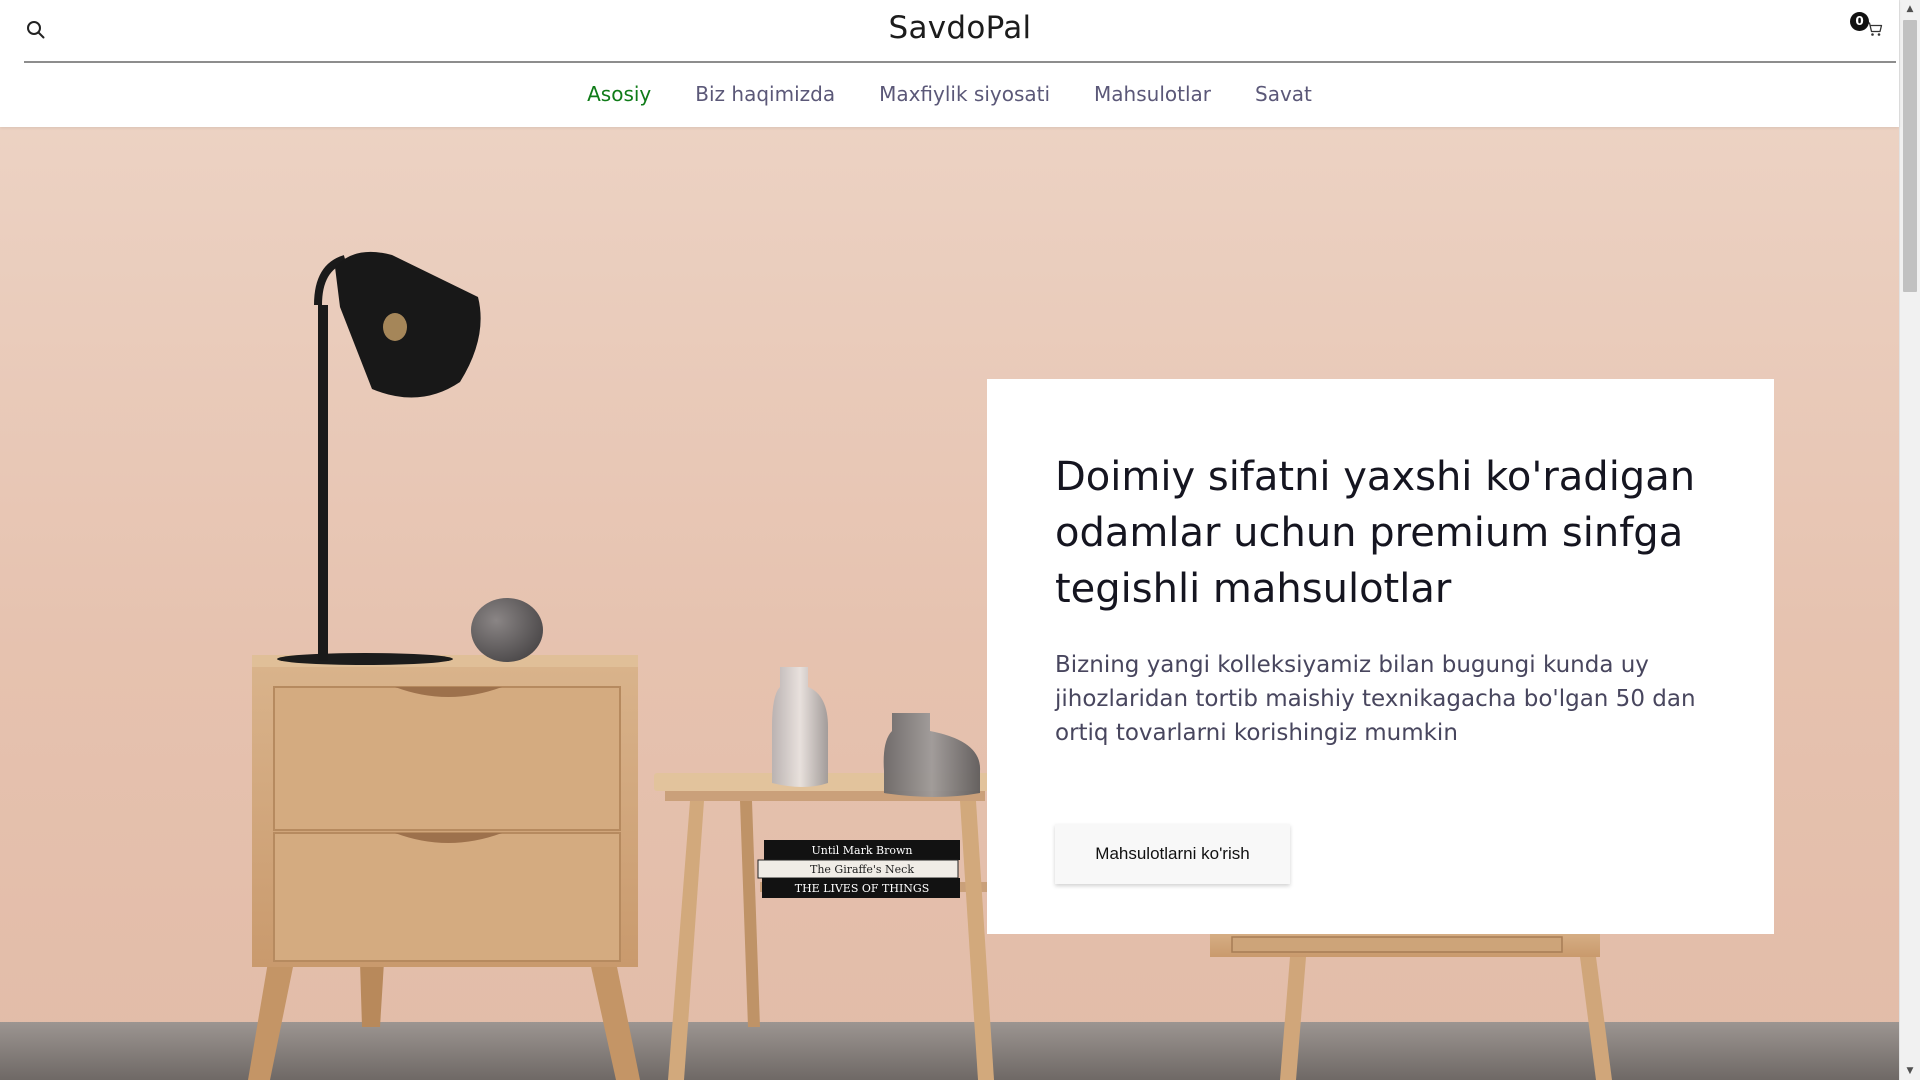  What do you see at coordinates (1910, 156) in the screenshot?
I see `scrollbar-thumb` at bounding box center [1910, 156].